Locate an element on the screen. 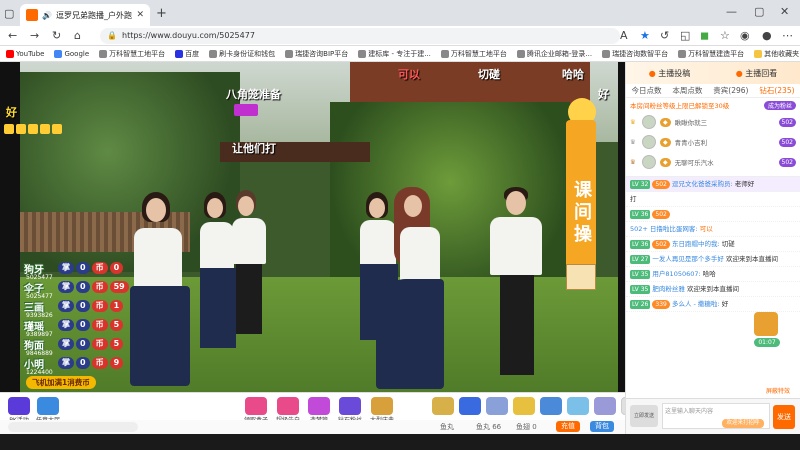 The image size is (800, 450). profile-icon: ◉ is located at coordinates (745, 35).